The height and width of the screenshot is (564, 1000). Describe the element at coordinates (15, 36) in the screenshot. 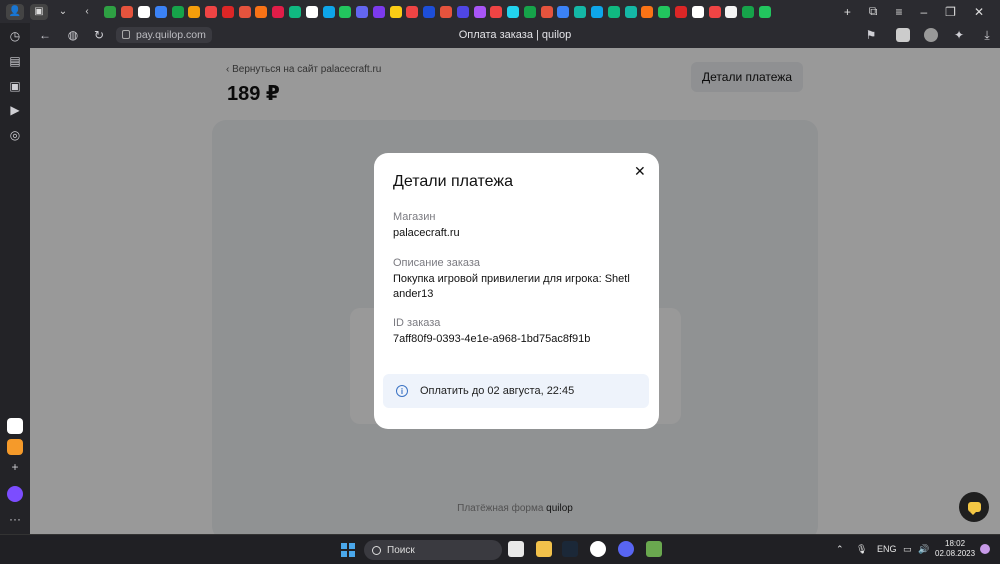

I see `history-icon: ◷` at that location.